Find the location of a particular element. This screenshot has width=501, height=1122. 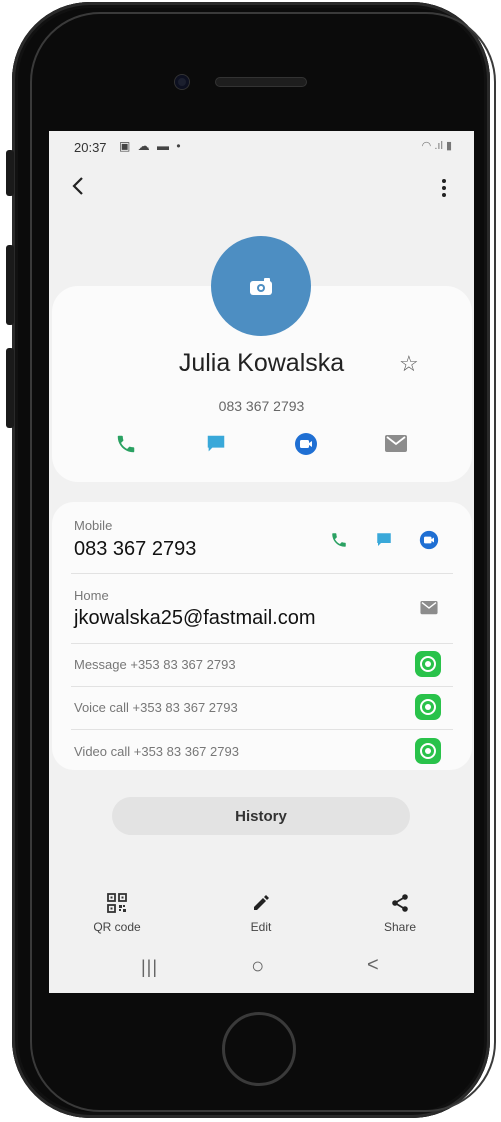

share-icon is located at coordinates (400, 903).